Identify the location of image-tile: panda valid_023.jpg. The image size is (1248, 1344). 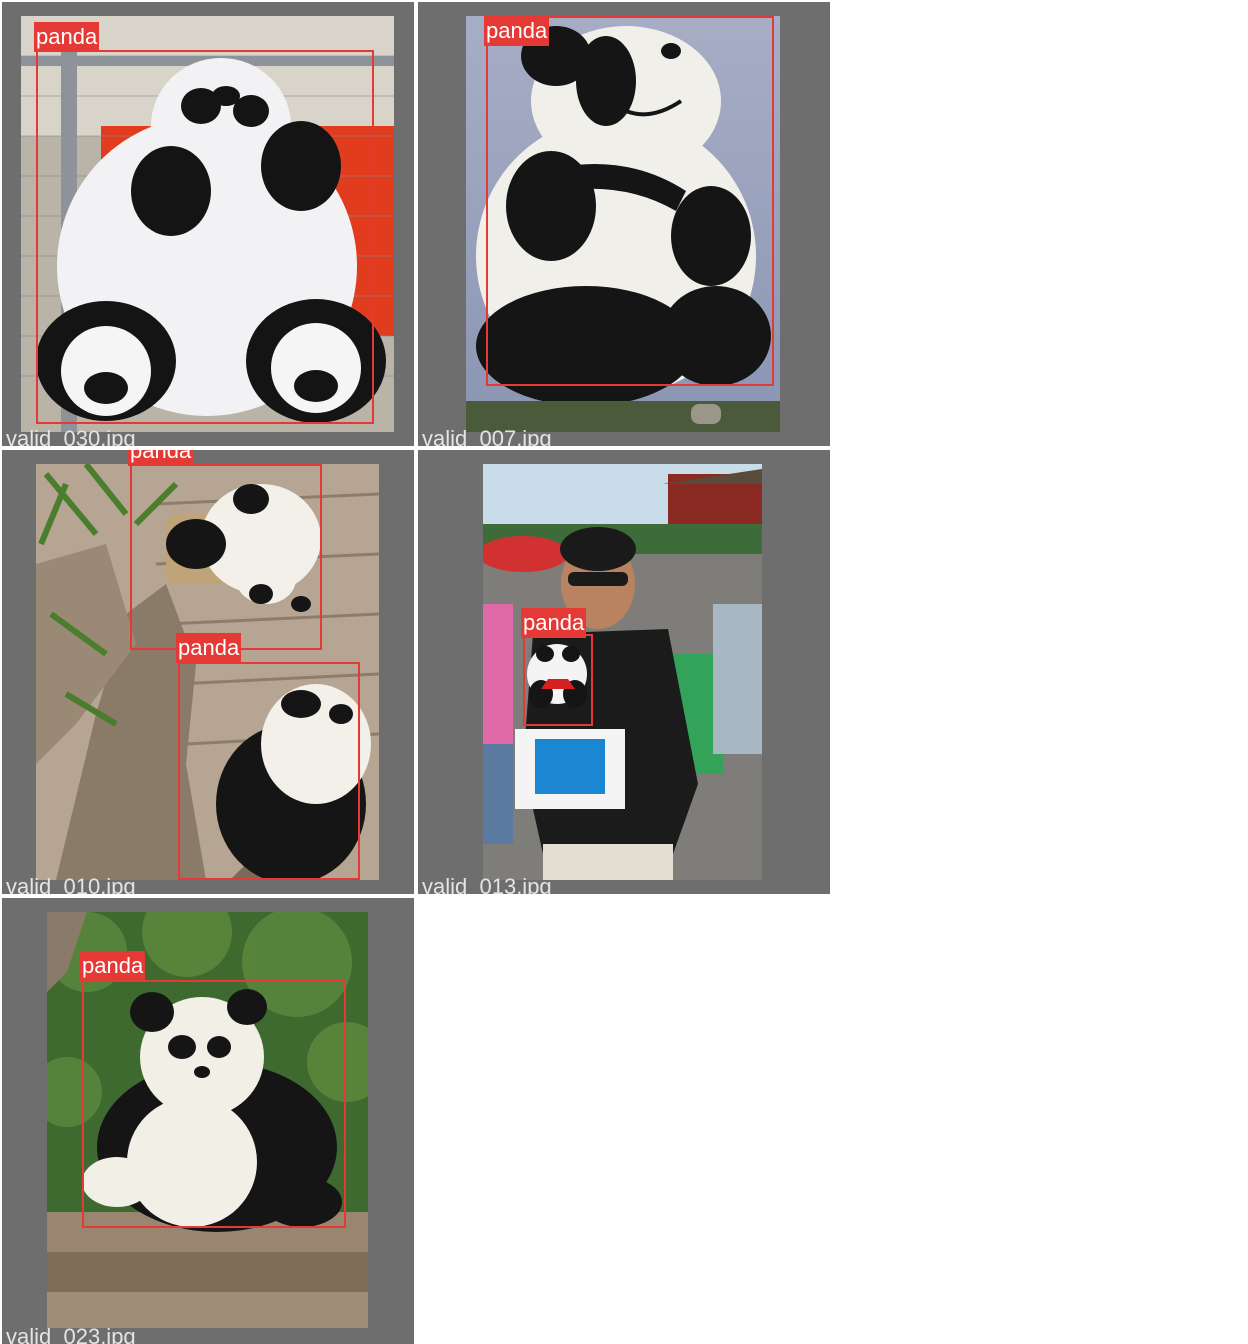
(208, 1121).